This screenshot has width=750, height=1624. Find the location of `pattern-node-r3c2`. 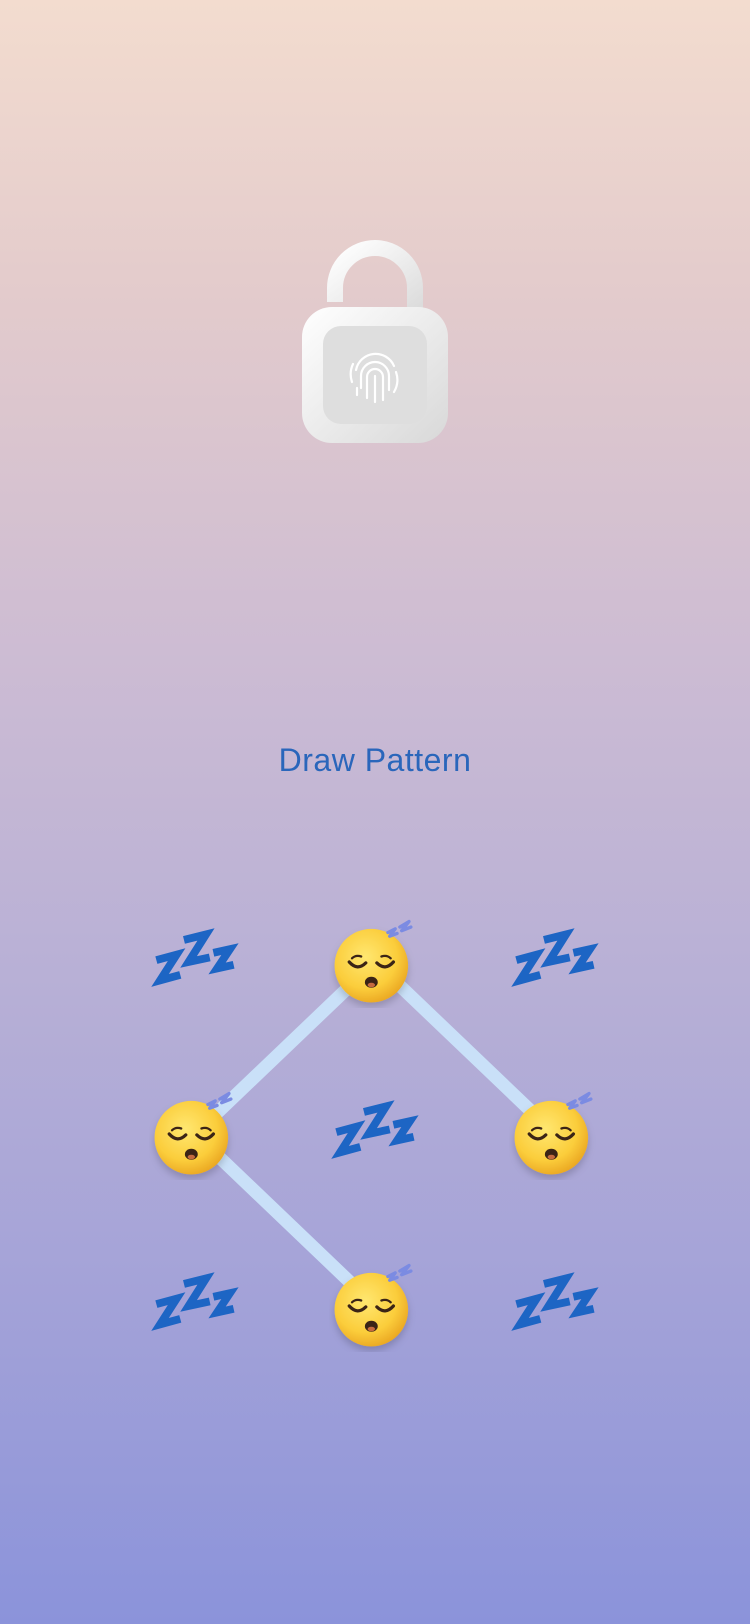

pattern-node-r3c2 is located at coordinates (375, 1306).